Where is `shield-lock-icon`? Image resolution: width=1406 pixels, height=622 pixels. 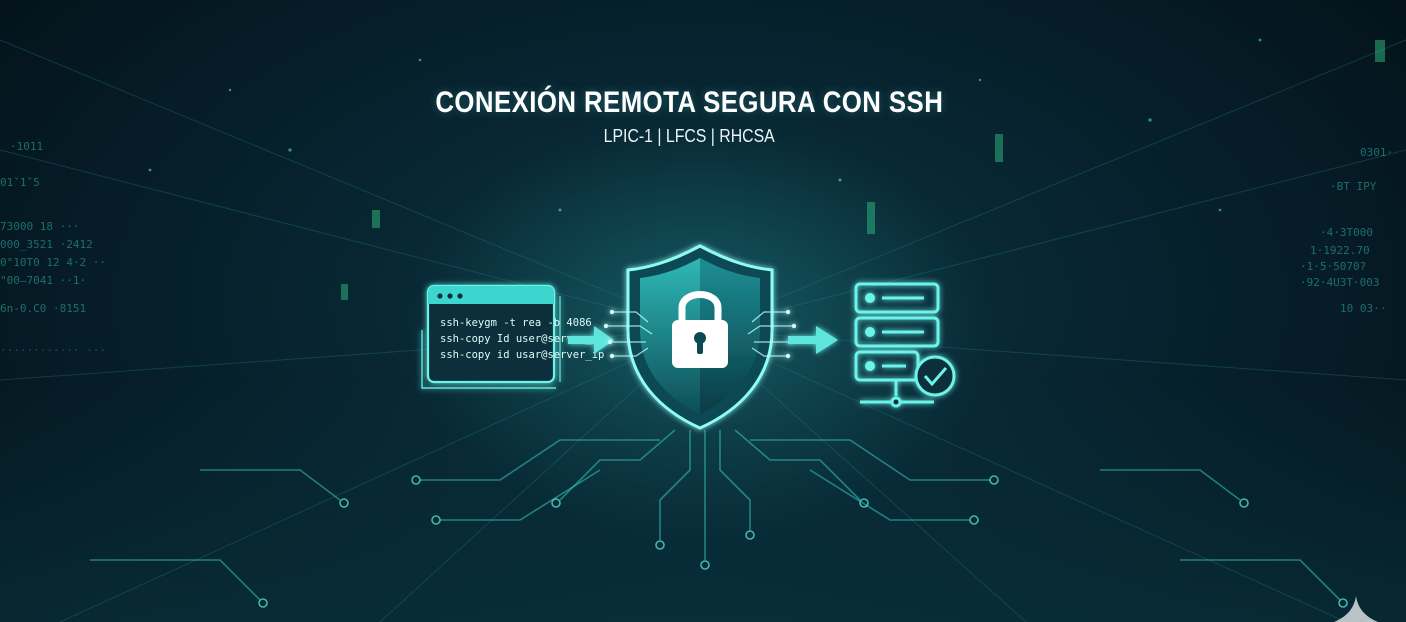 shield-lock-icon is located at coordinates (700, 337).